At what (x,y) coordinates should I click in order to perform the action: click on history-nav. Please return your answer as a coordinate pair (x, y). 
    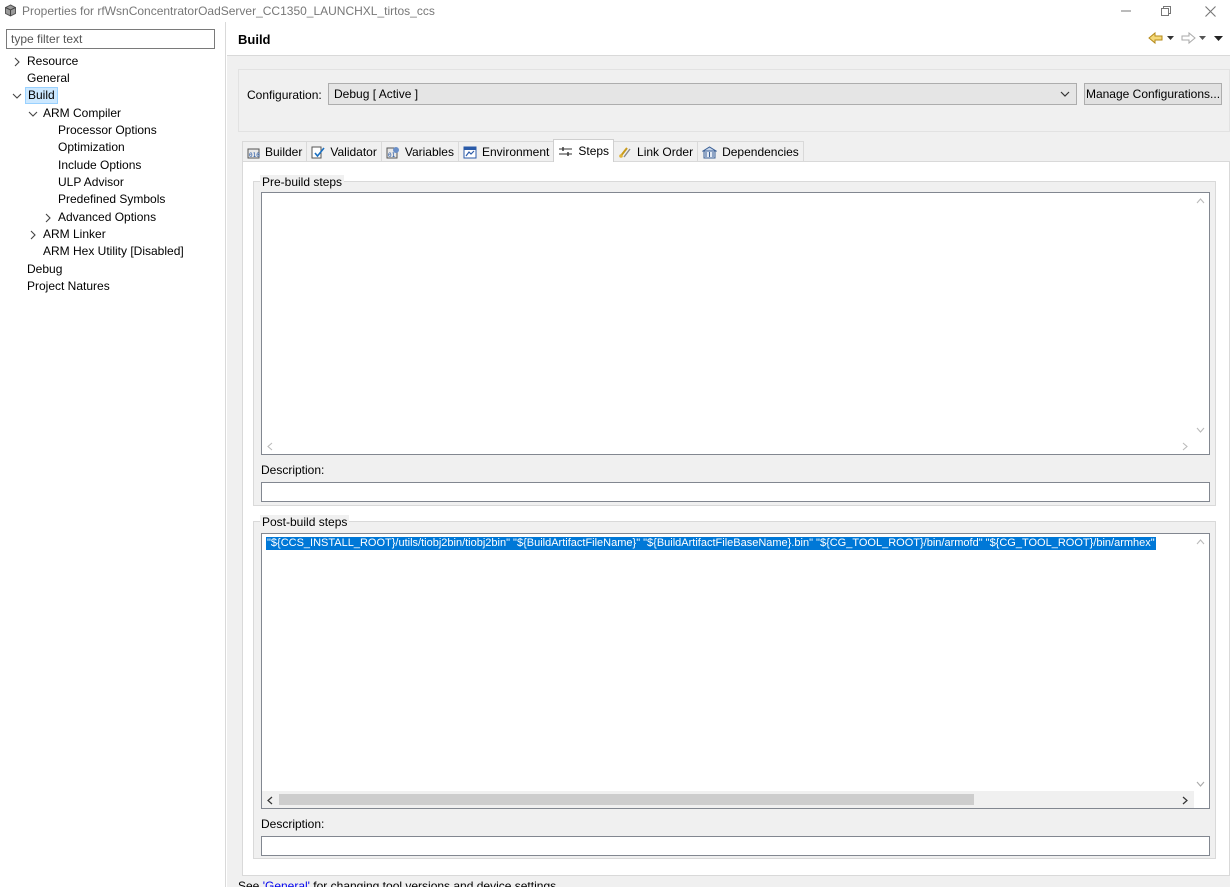
    Looking at the image, I should click on (1186, 38).